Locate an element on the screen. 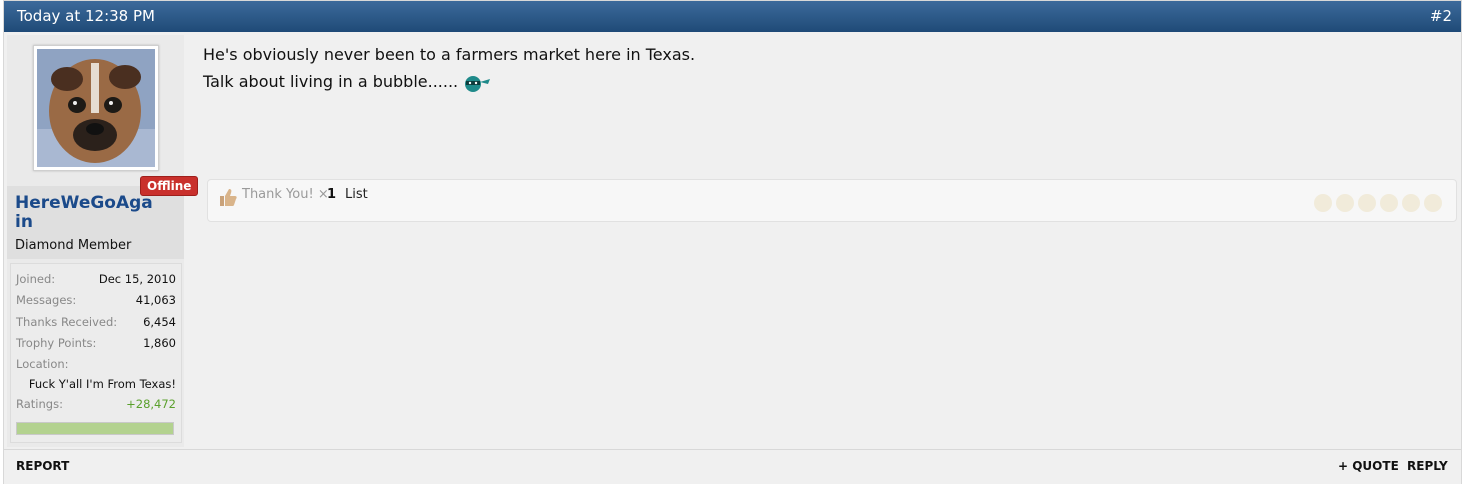 This screenshot has width=1463, height=490. like-label: Thank You! × is located at coordinates (285, 194).